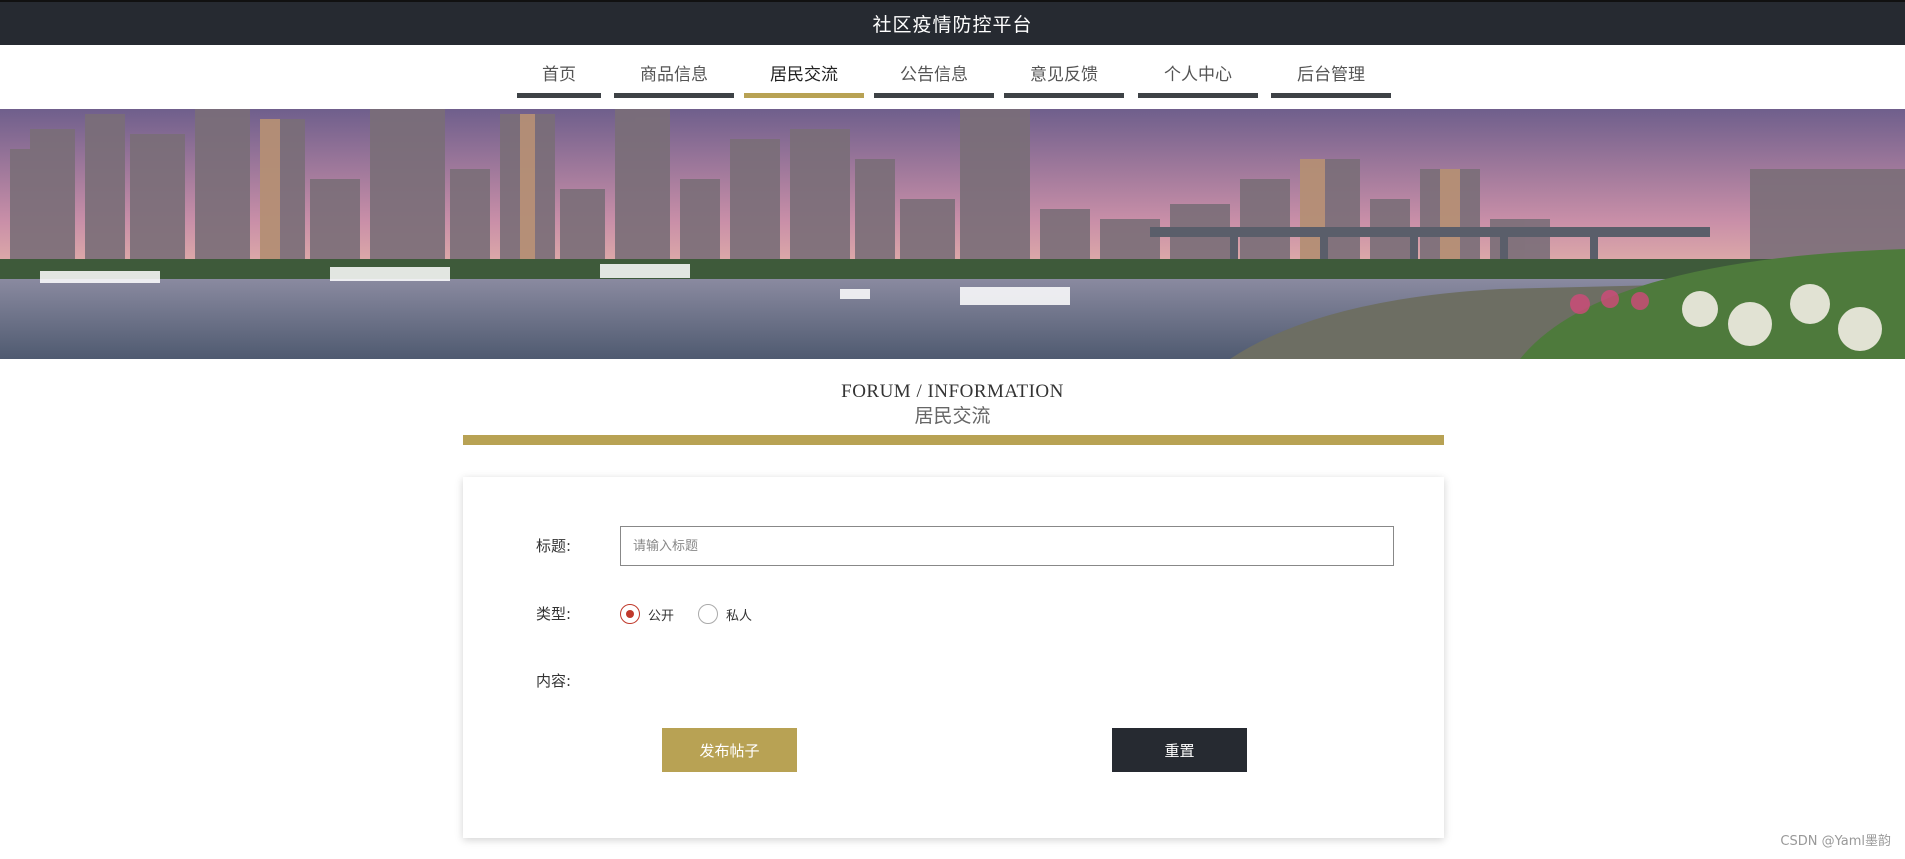  Describe the element at coordinates (804, 75) in the screenshot. I see `nav-item-label: 居民交流` at that location.